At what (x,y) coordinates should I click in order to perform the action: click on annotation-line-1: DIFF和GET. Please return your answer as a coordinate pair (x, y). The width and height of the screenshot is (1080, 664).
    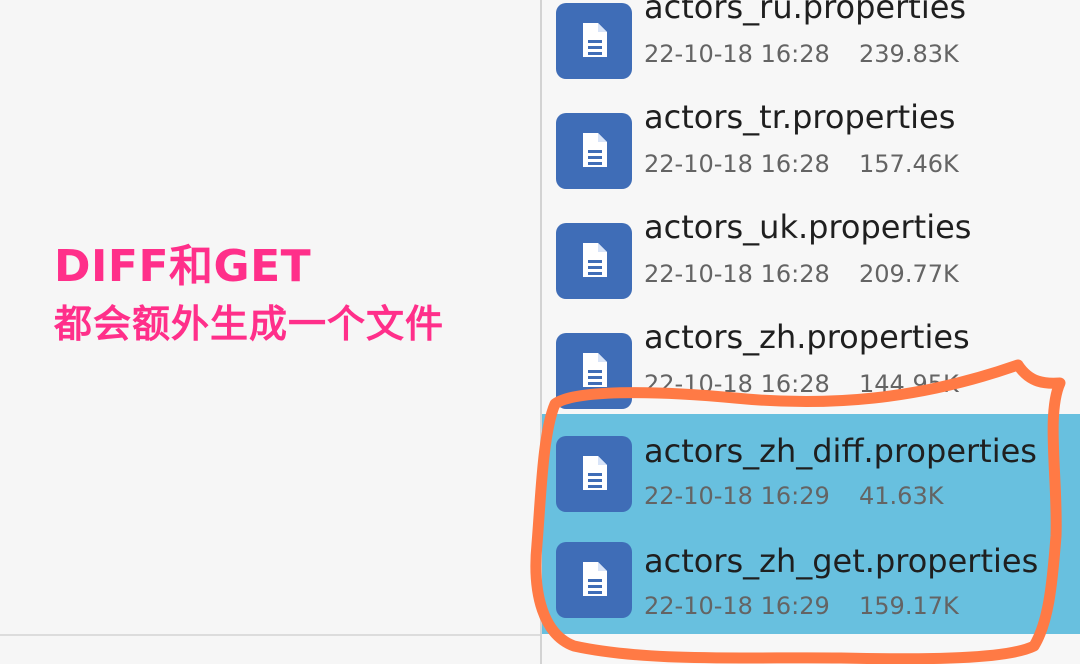
    Looking at the image, I should click on (183, 266).